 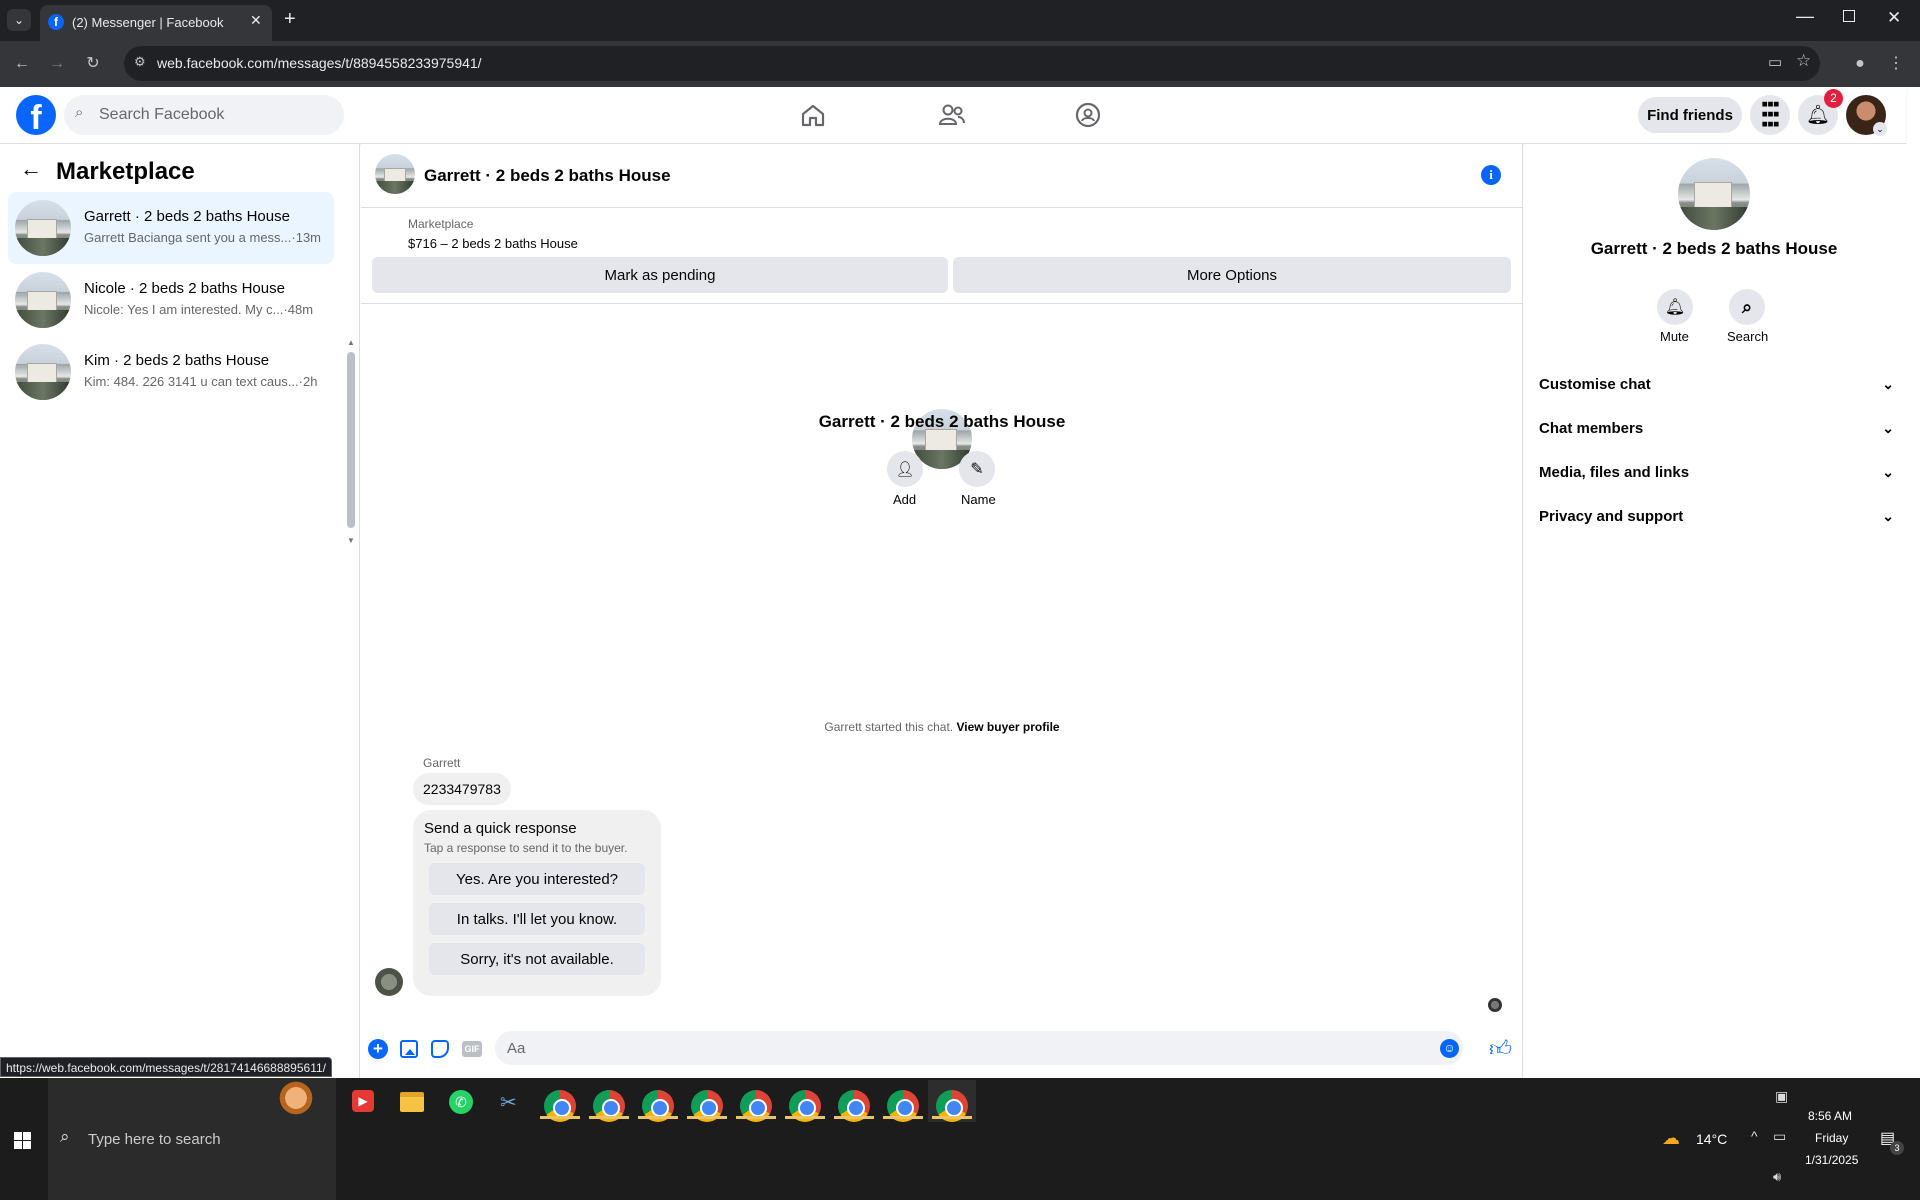 I want to click on weather-icon: ☁, so click(x=1671, y=1138).